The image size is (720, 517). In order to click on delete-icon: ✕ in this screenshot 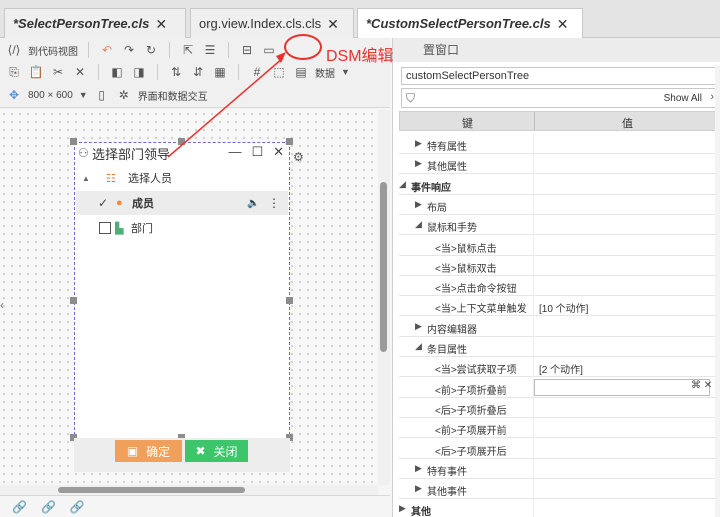, I will do `click(80, 72)`.